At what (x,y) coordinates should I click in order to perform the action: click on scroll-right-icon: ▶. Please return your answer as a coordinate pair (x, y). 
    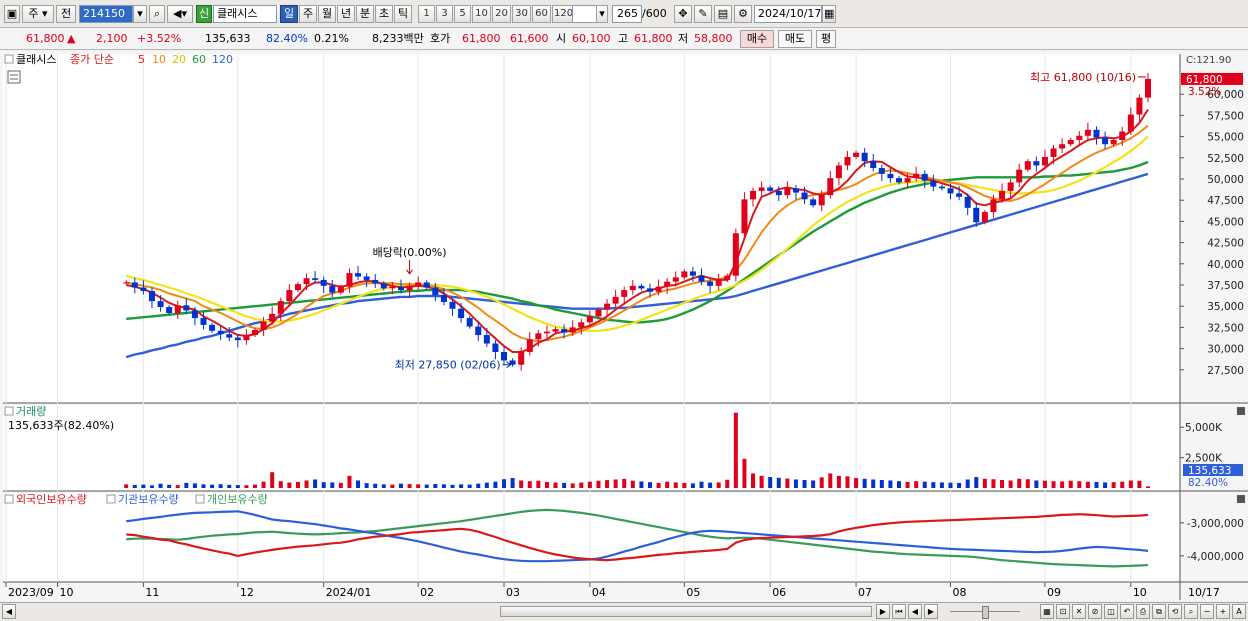
    Looking at the image, I should click on (883, 611).